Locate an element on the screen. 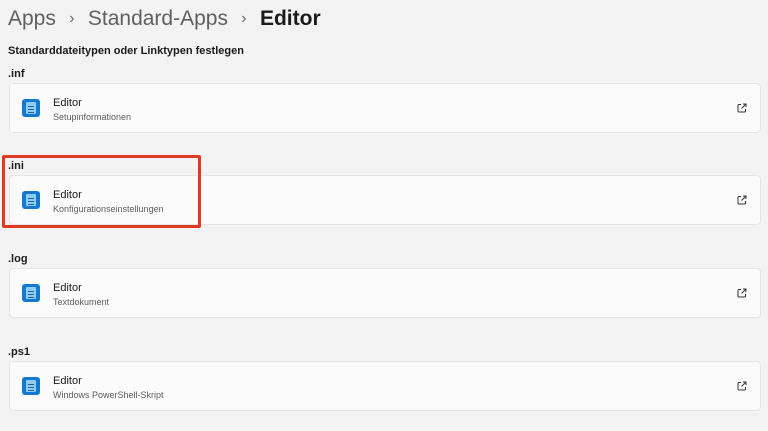 This screenshot has width=768, height=431. breadcrumb-editor: Editor is located at coordinates (290, 18).